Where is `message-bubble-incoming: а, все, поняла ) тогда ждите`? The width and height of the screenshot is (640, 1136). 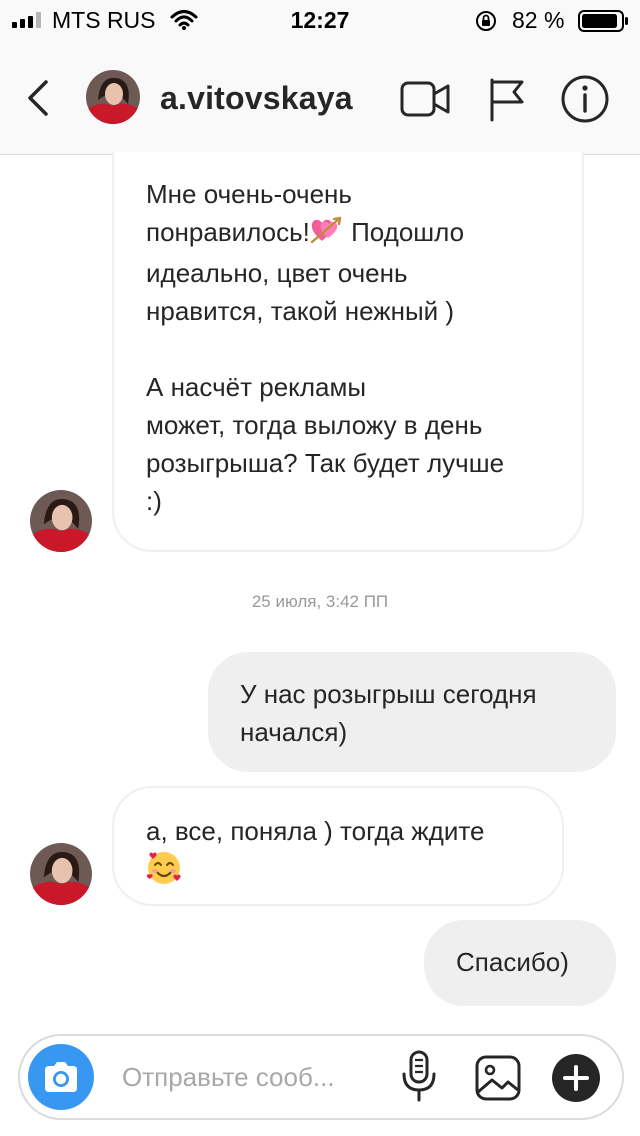
message-bubble-incoming: а, все, поняла ) тогда ждите is located at coordinates (338, 846).